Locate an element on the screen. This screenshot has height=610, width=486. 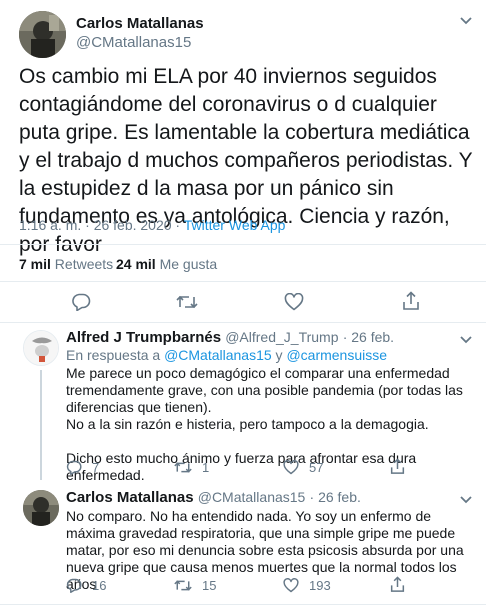
like-button is located at coordinates (294, 302).